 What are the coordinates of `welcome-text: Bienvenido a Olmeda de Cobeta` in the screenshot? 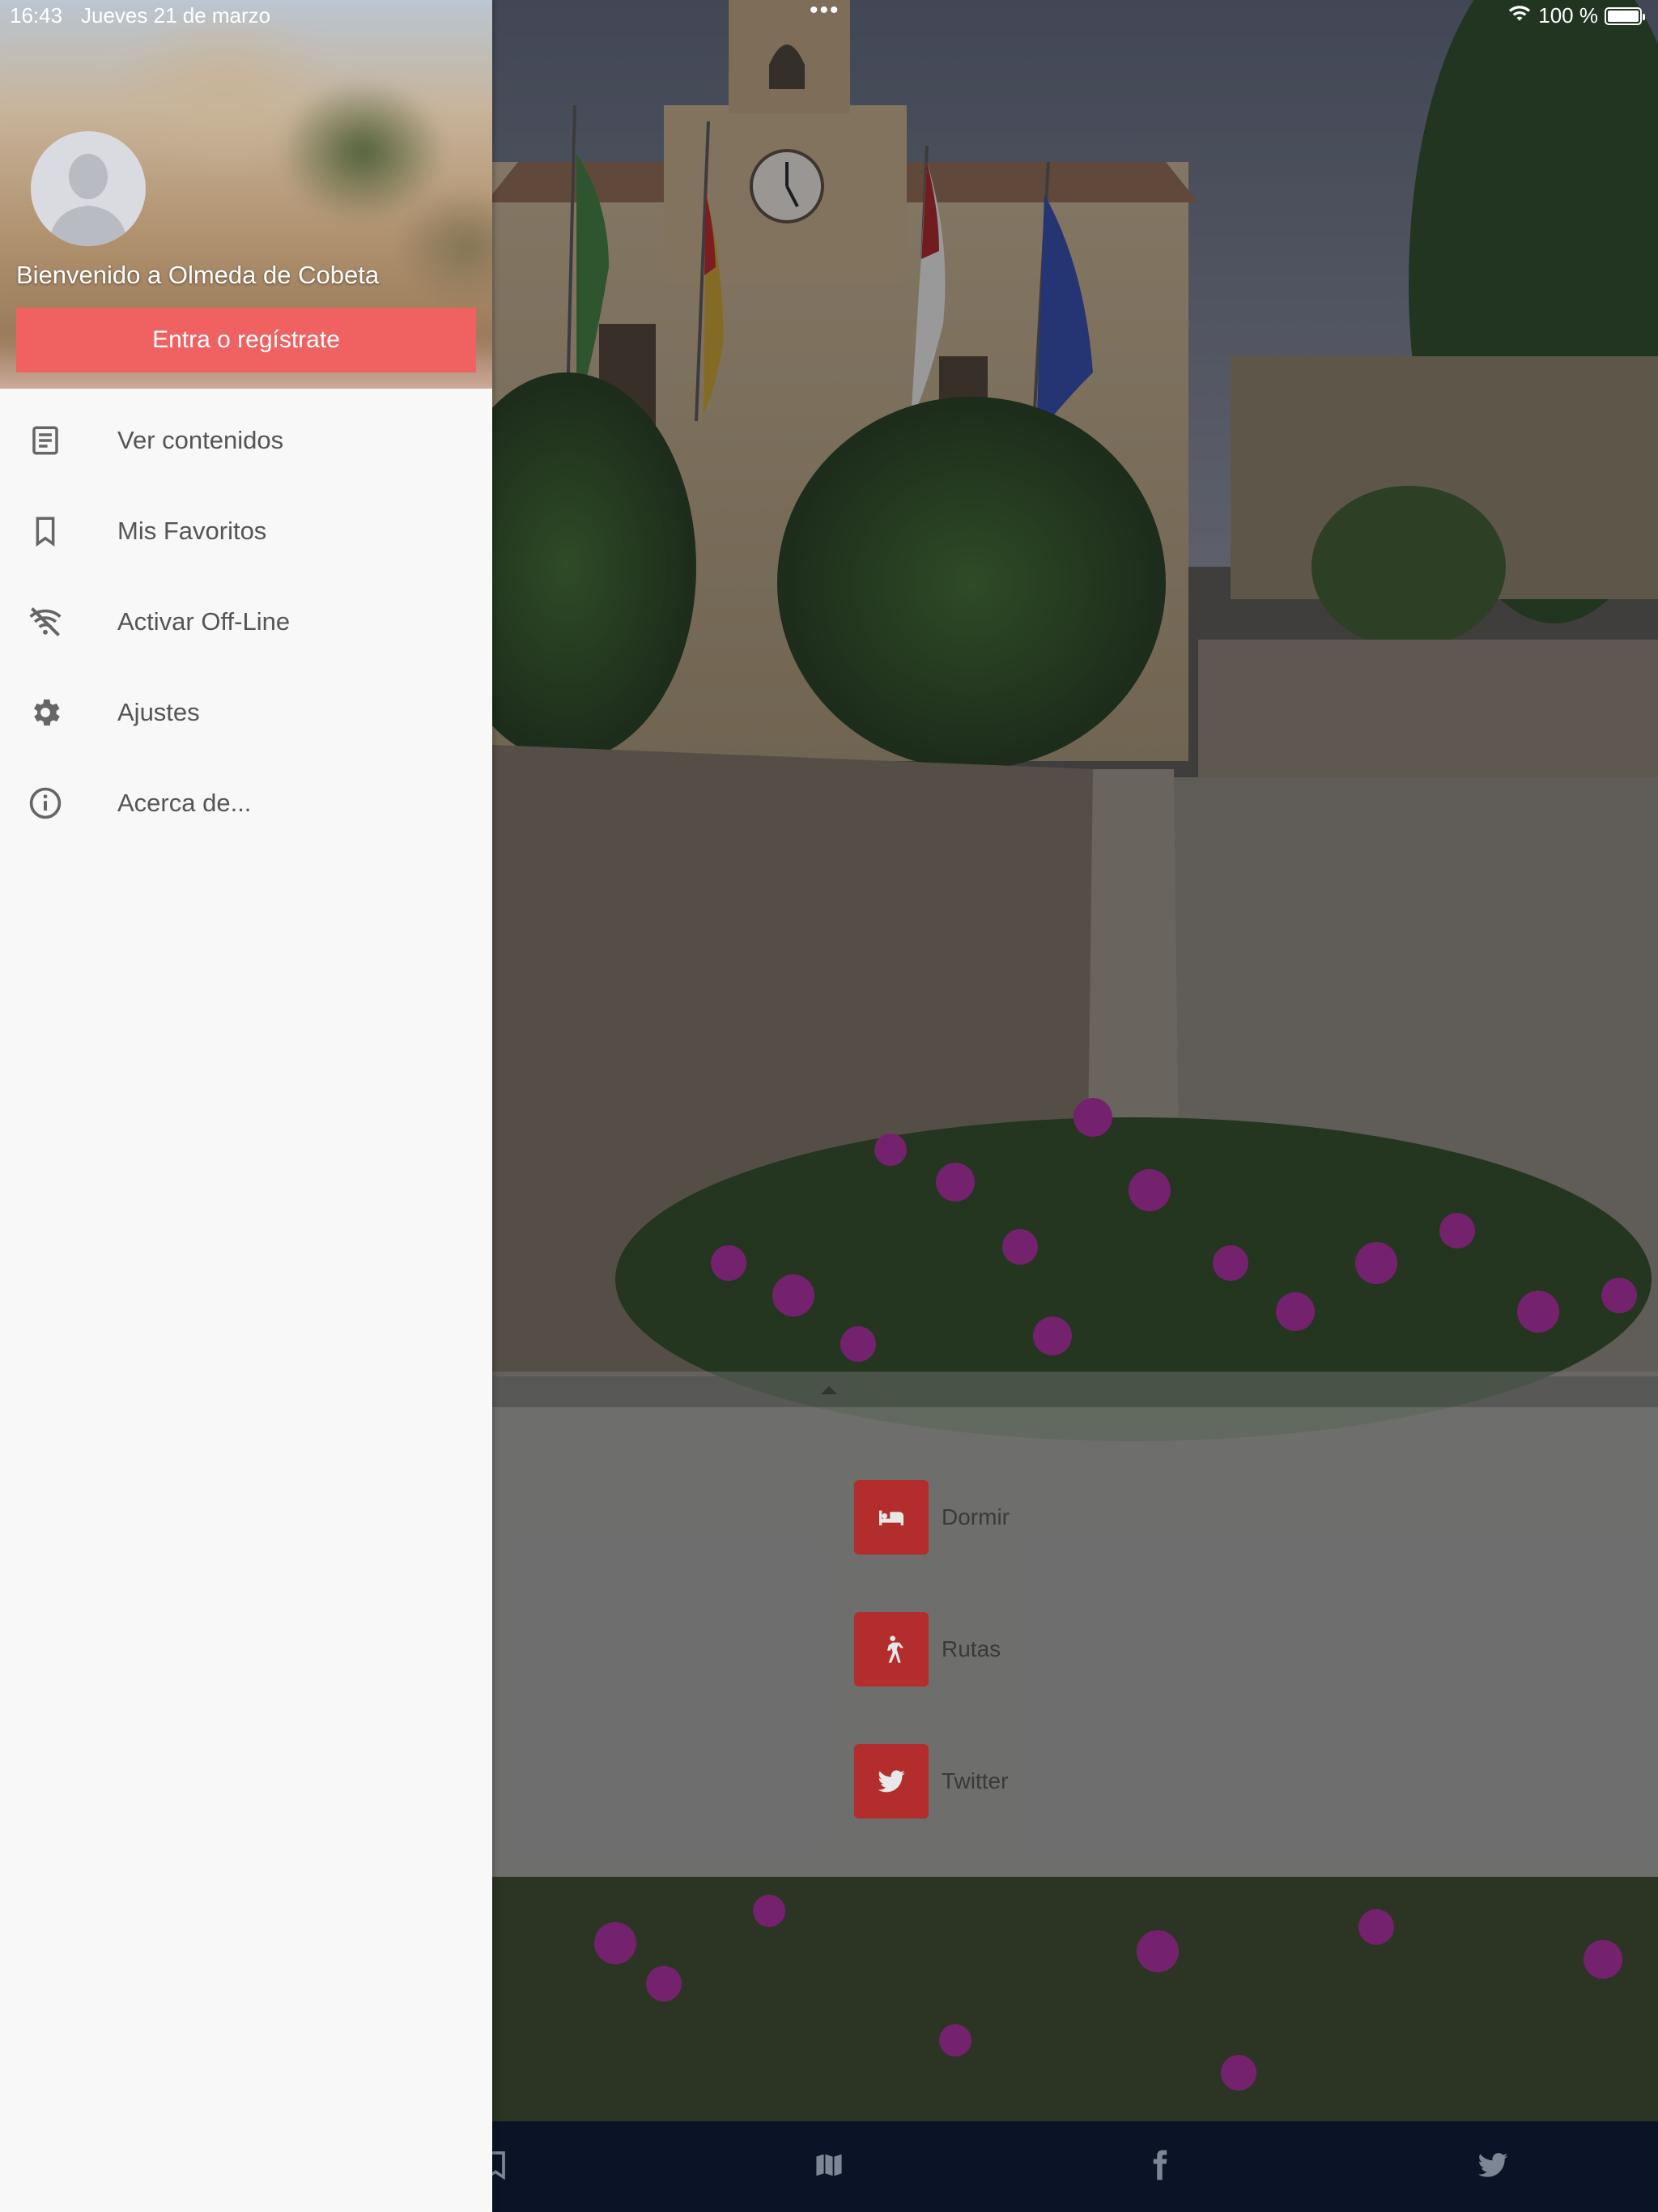 It's located at (198, 275).